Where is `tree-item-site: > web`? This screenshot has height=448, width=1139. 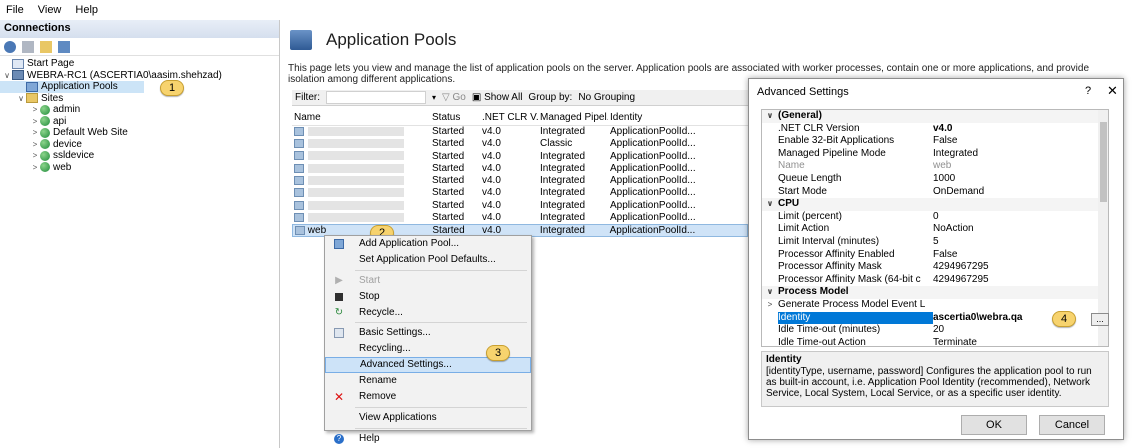 tree-item-site: > web is located at coordinates (139, 168).